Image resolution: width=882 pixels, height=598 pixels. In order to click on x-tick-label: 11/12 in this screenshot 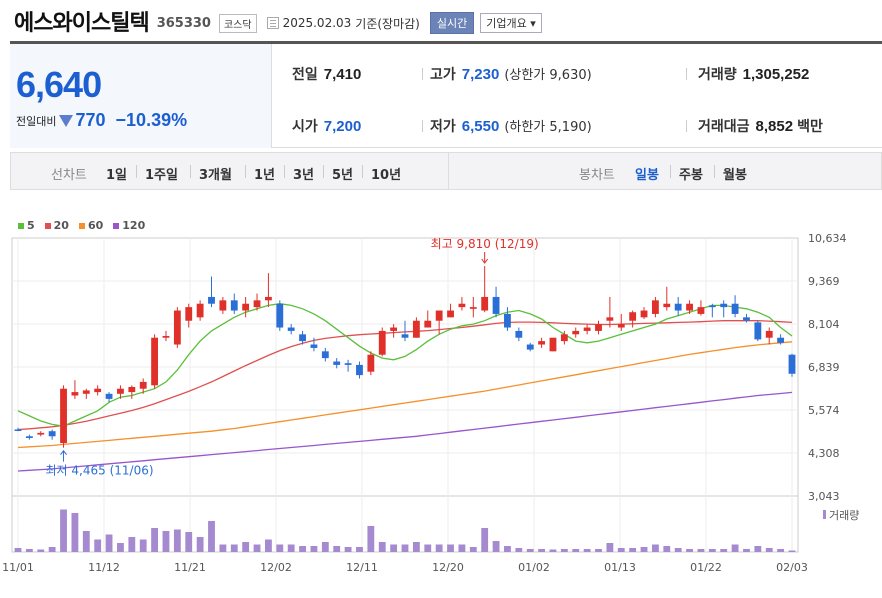, I will do `click(104, 567)`.